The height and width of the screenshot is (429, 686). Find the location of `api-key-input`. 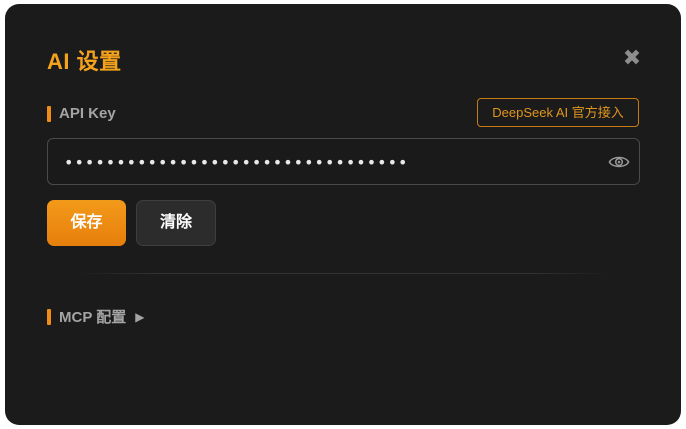

api-key-input is located at coordinates (329, 162).